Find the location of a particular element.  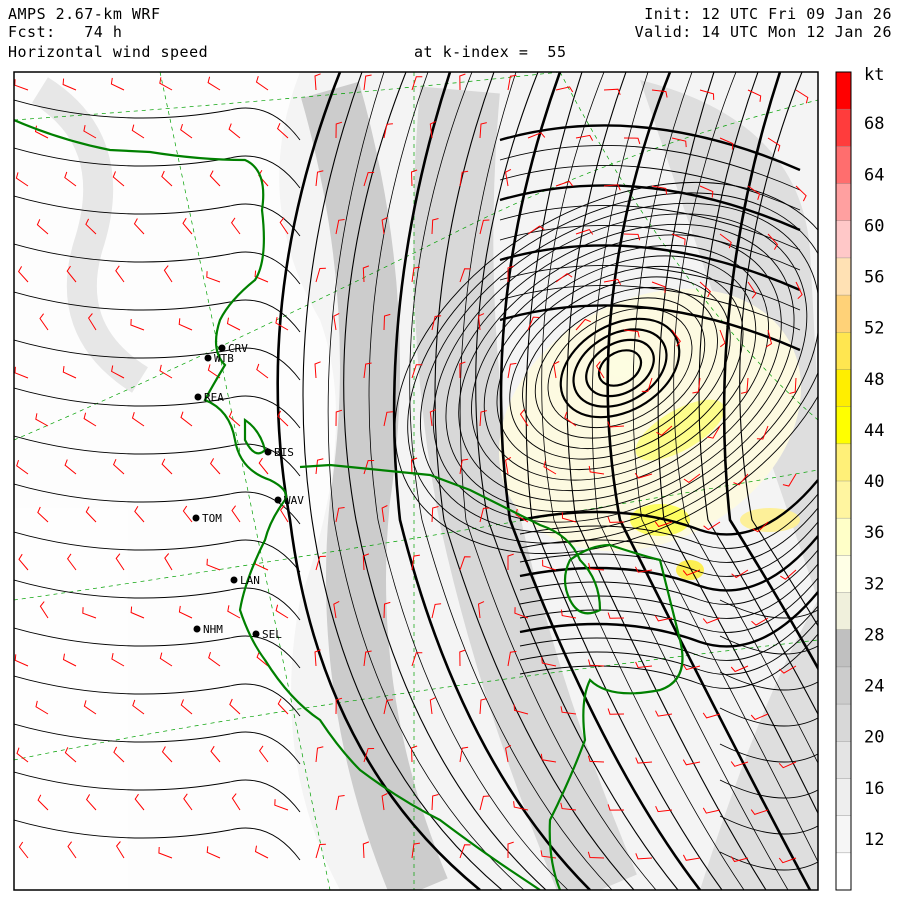

colorbar-label: 68 is located at coordinates (874, 124).